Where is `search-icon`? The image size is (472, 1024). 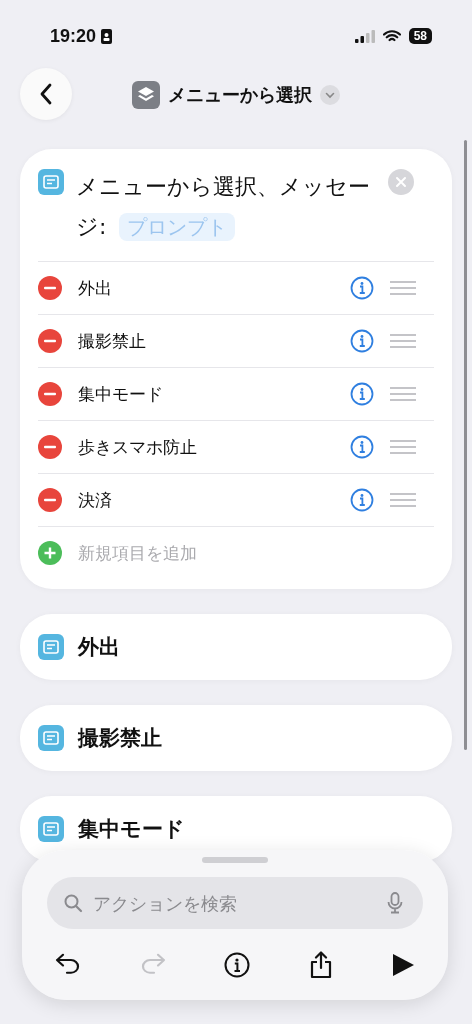 search-icon is located at coordinates (73, 903).